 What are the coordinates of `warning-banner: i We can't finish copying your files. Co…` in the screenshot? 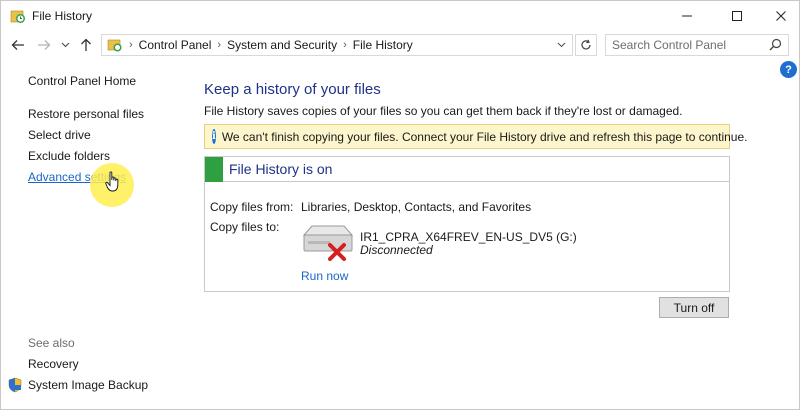 It's located at (475, 136).